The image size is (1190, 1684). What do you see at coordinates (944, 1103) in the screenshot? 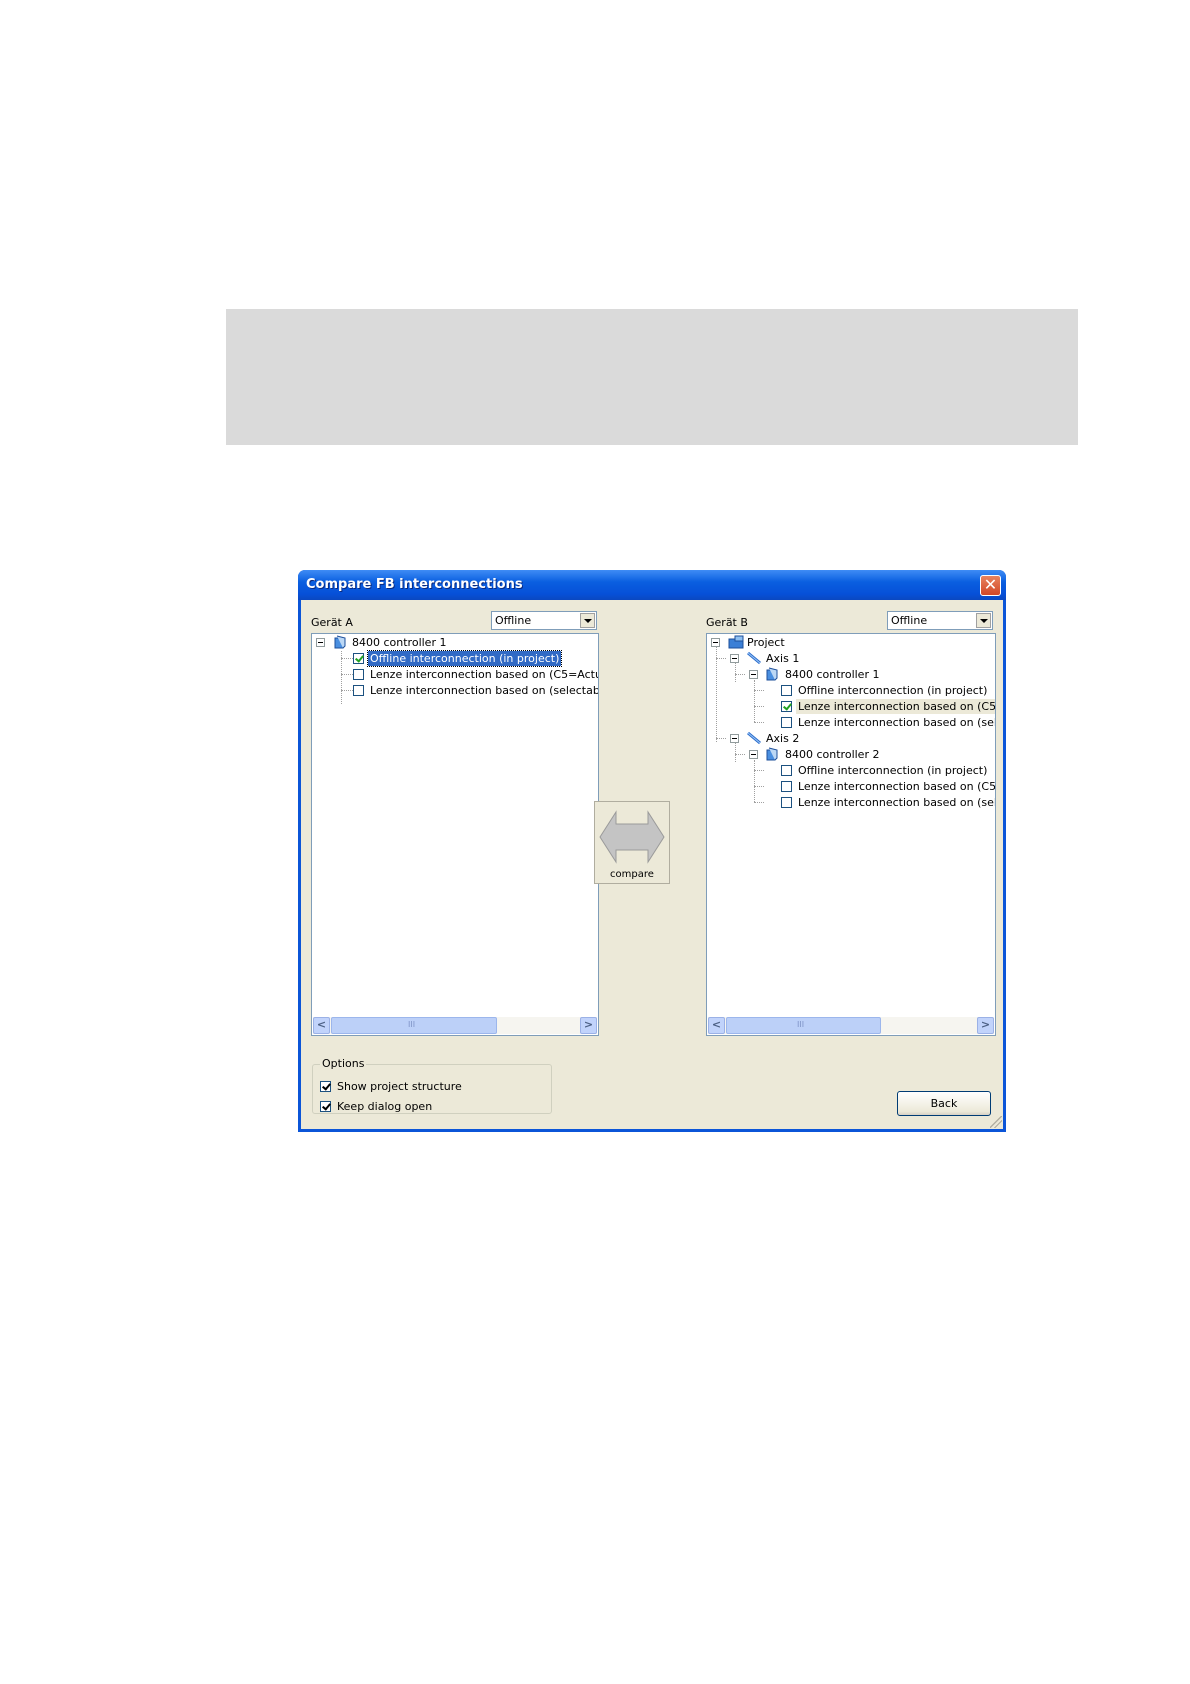
I see `back-button: Back` at bounding box center [944, 1103].